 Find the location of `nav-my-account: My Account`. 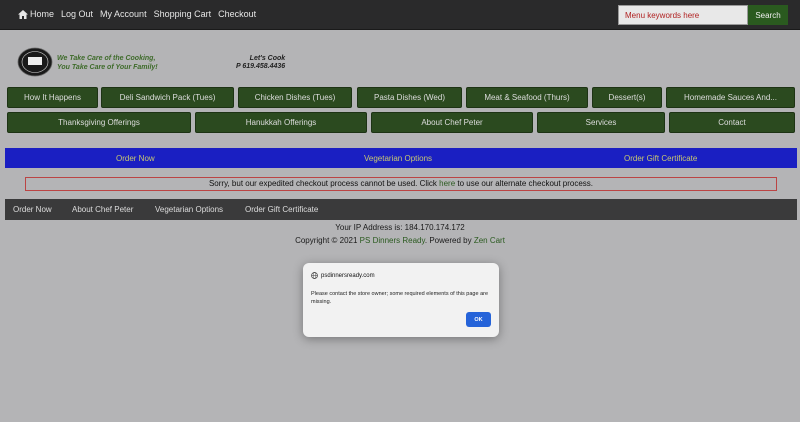

nav-my-account: My Account is located at coordinates (123, 14).